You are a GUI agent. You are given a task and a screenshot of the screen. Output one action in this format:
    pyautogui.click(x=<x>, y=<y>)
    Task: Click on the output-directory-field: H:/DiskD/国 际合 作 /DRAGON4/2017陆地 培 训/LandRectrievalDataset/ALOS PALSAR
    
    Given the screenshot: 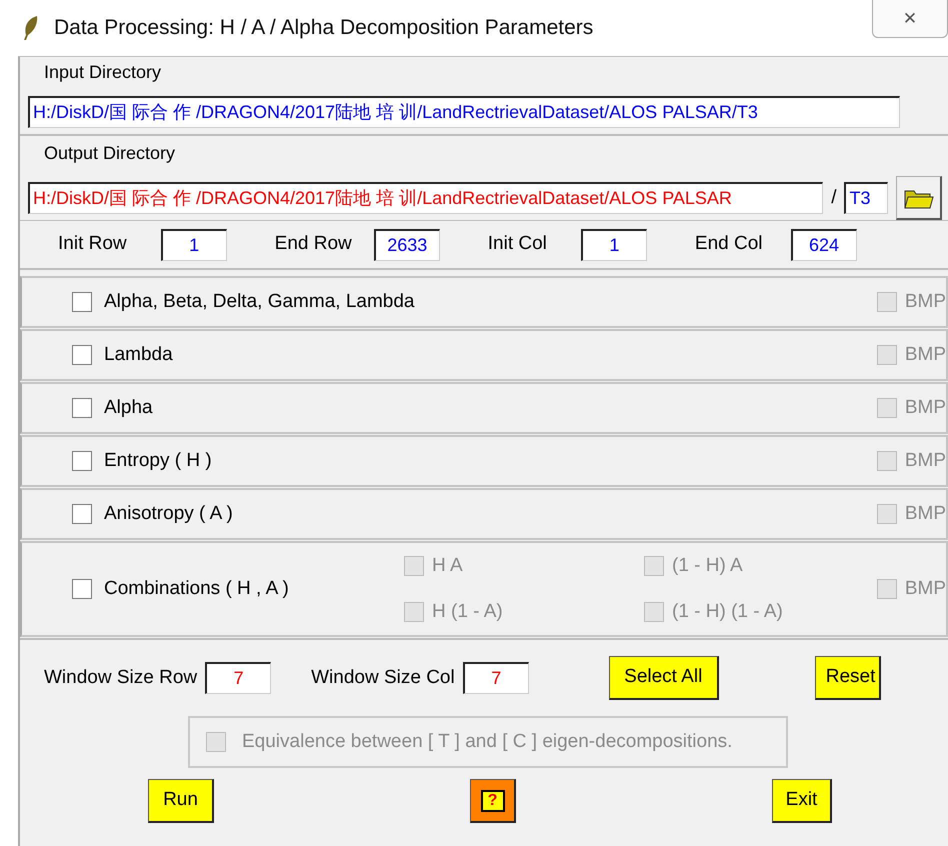 What is the action you would take?
    pyautogui.click(x=426, y=198)
    